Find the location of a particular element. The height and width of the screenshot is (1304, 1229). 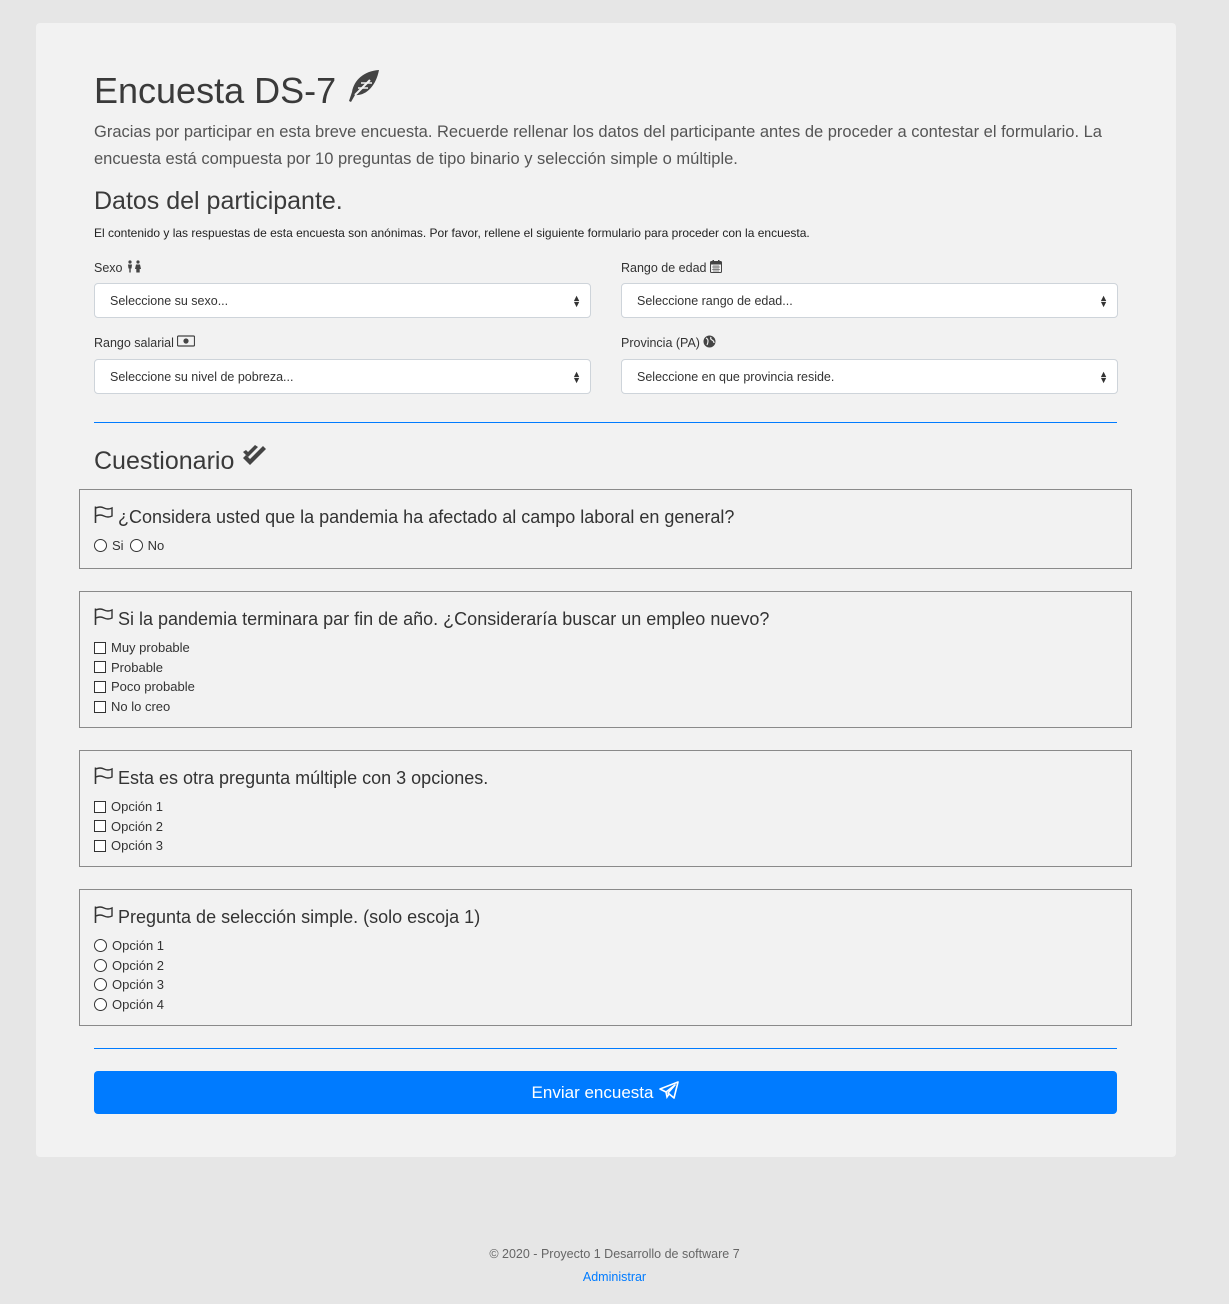

option-radio: Opción 1 is located at coordinates (129, 946).